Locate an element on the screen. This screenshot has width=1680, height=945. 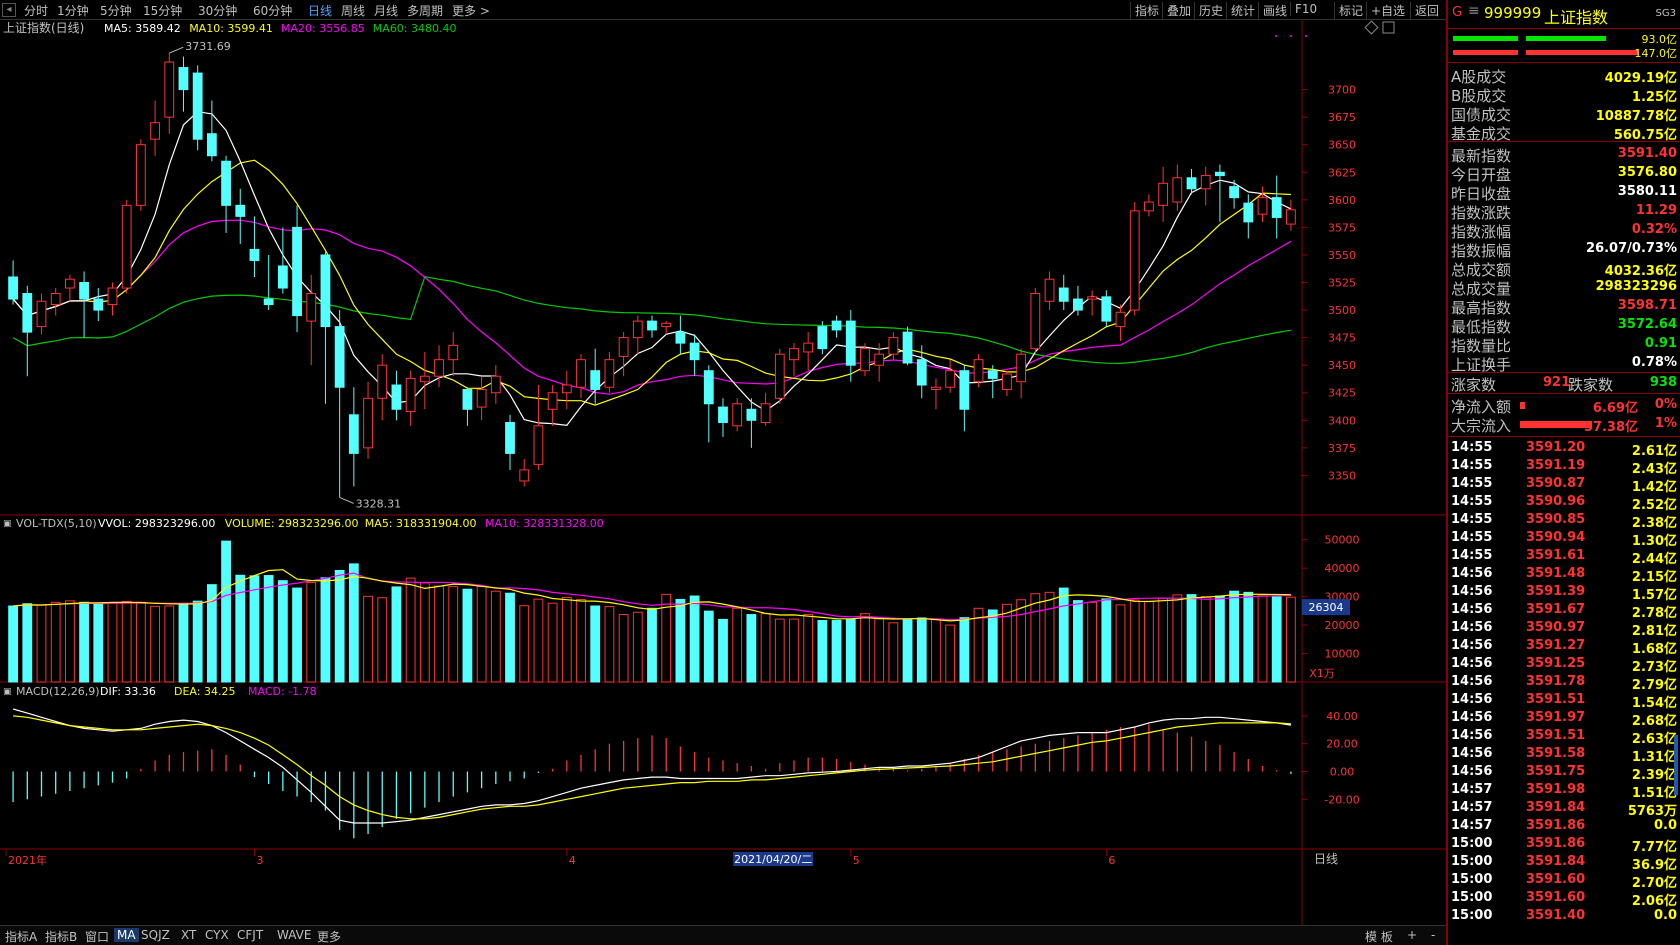
y-tick-label: 3650 is located at coordinates (1342, 145).